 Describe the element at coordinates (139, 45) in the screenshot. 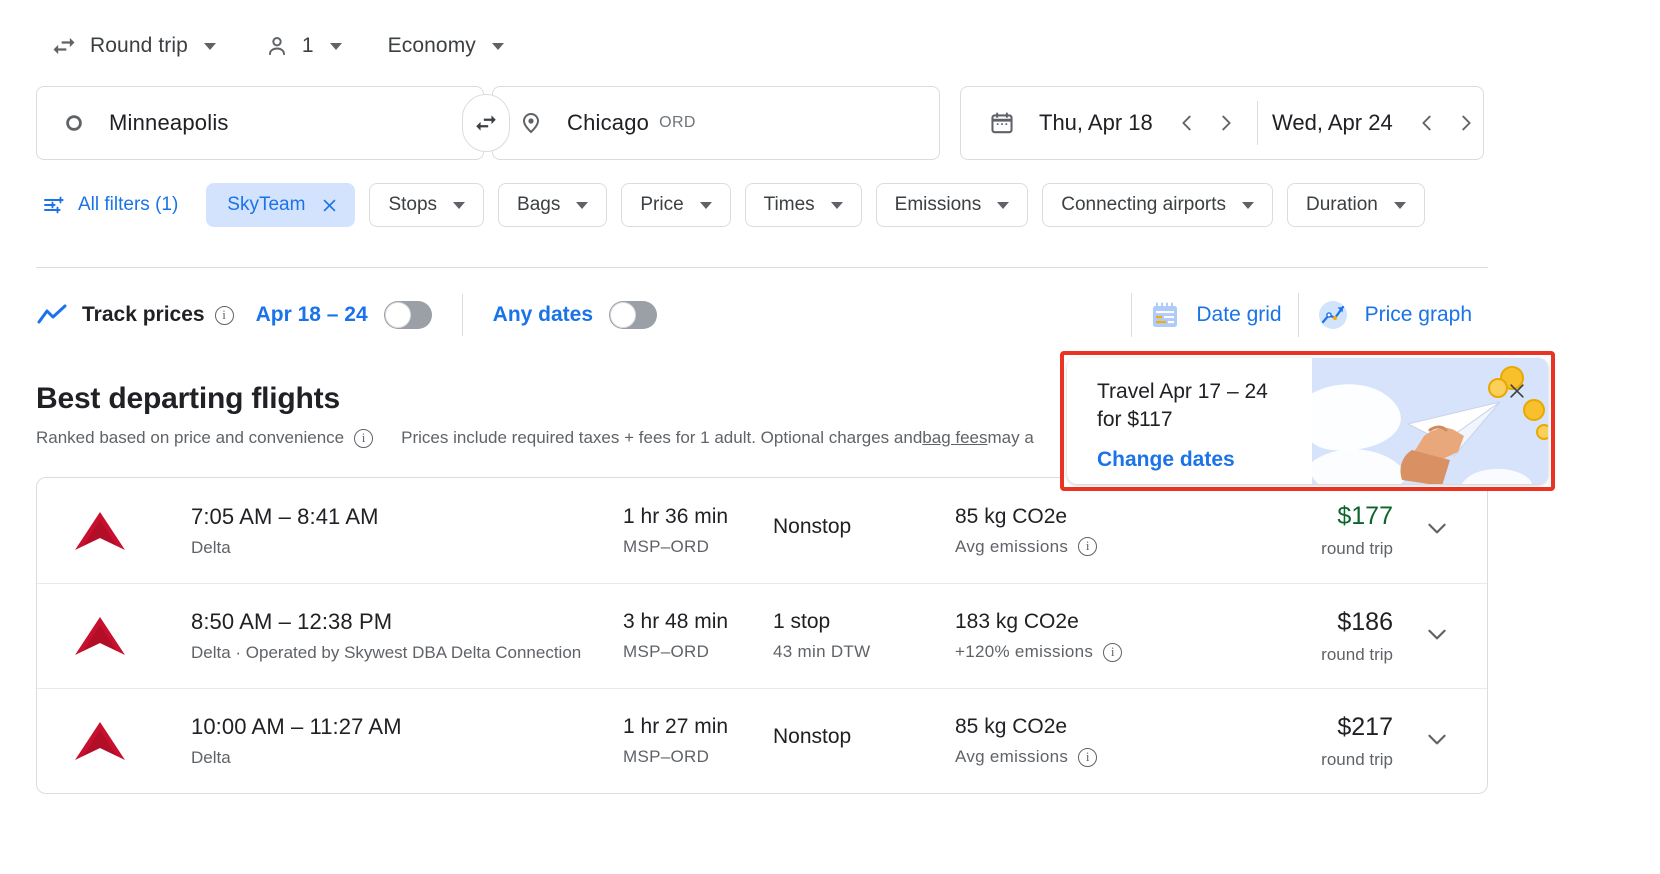

I see `trip-type-label: Round trip` at that location.